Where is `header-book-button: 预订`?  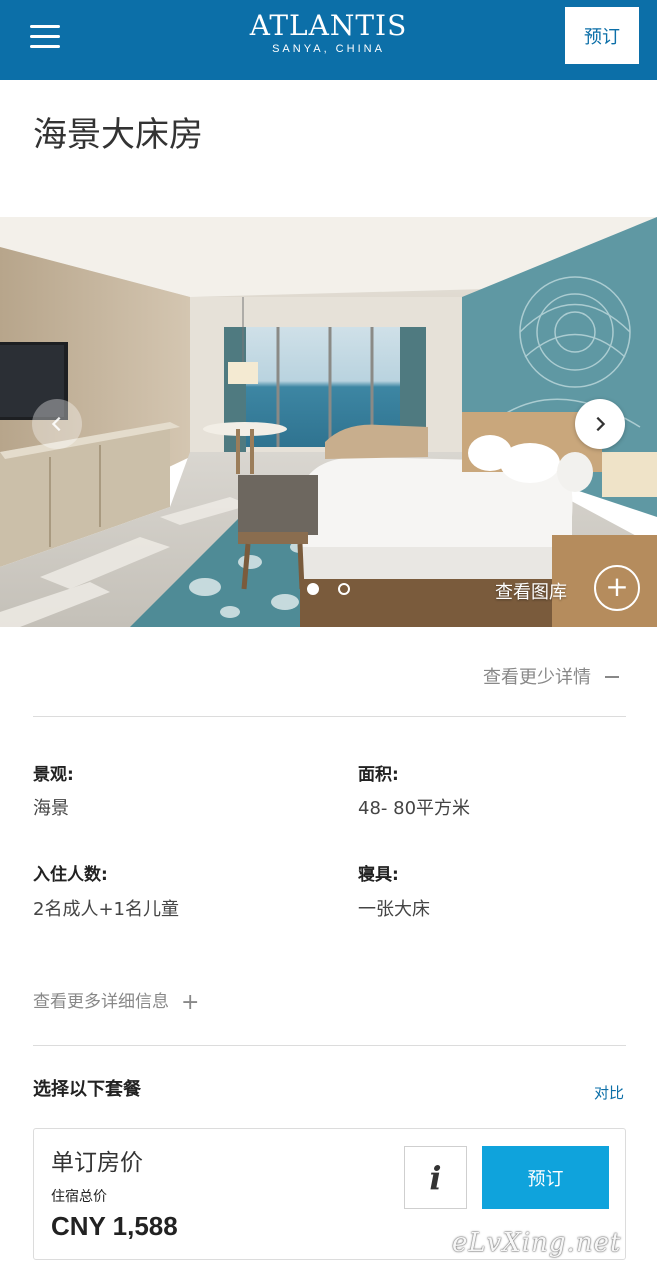
header-book-button: 预订 is located at coordinates (602, 35).